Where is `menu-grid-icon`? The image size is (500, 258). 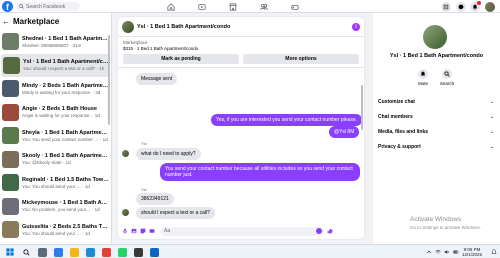
menu-grid-icon is located at coordinates (446, 6).